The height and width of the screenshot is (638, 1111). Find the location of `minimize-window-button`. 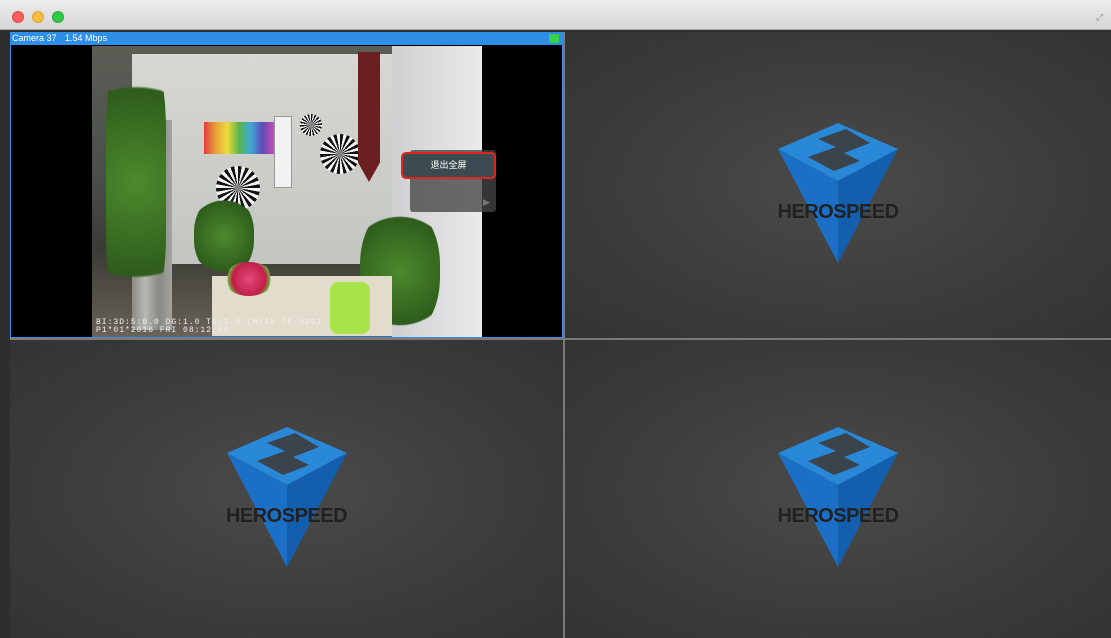

minimize-window-button is located at coordinates (38, 17).